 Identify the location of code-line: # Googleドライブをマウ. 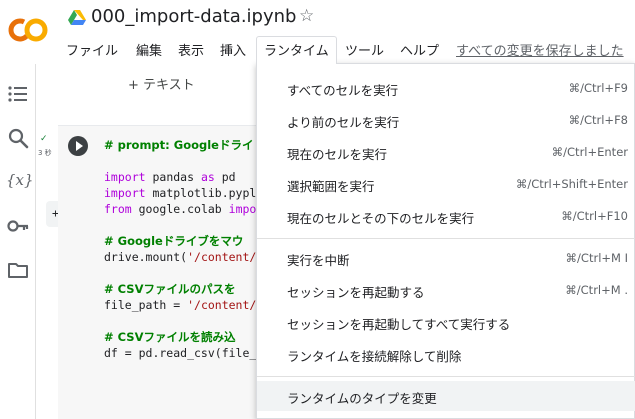
(180, 241).